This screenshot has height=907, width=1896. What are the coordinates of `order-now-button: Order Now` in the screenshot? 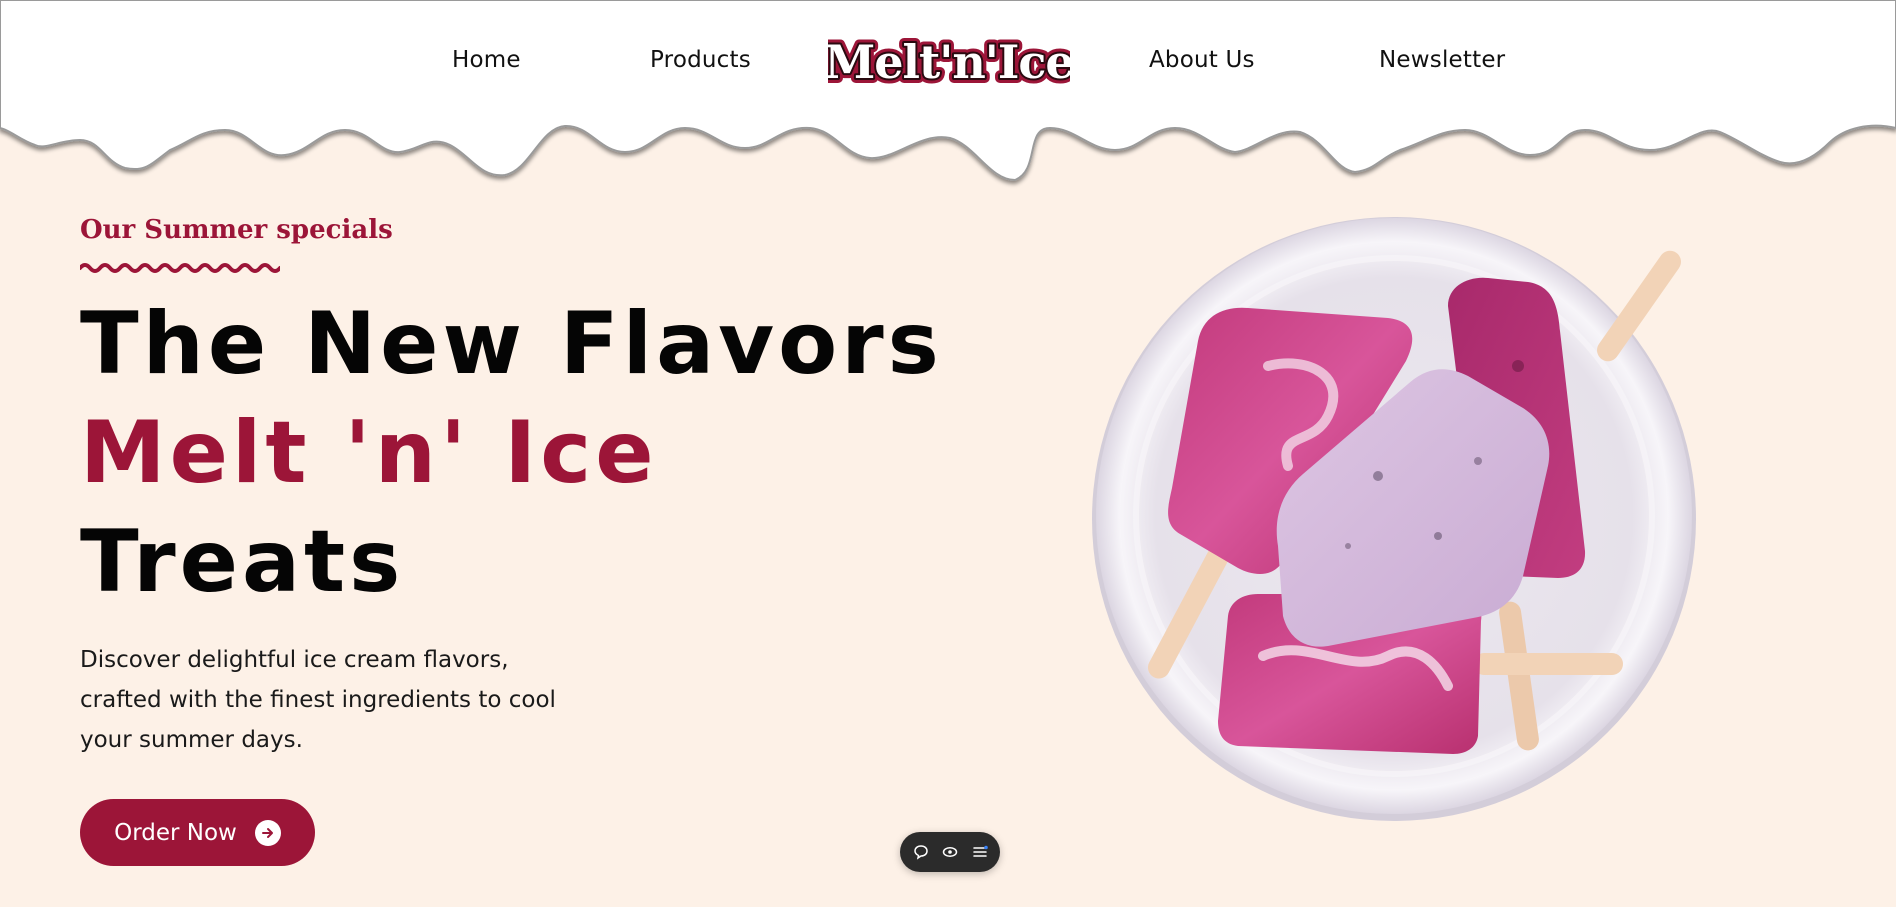 It's located at (197, 832).